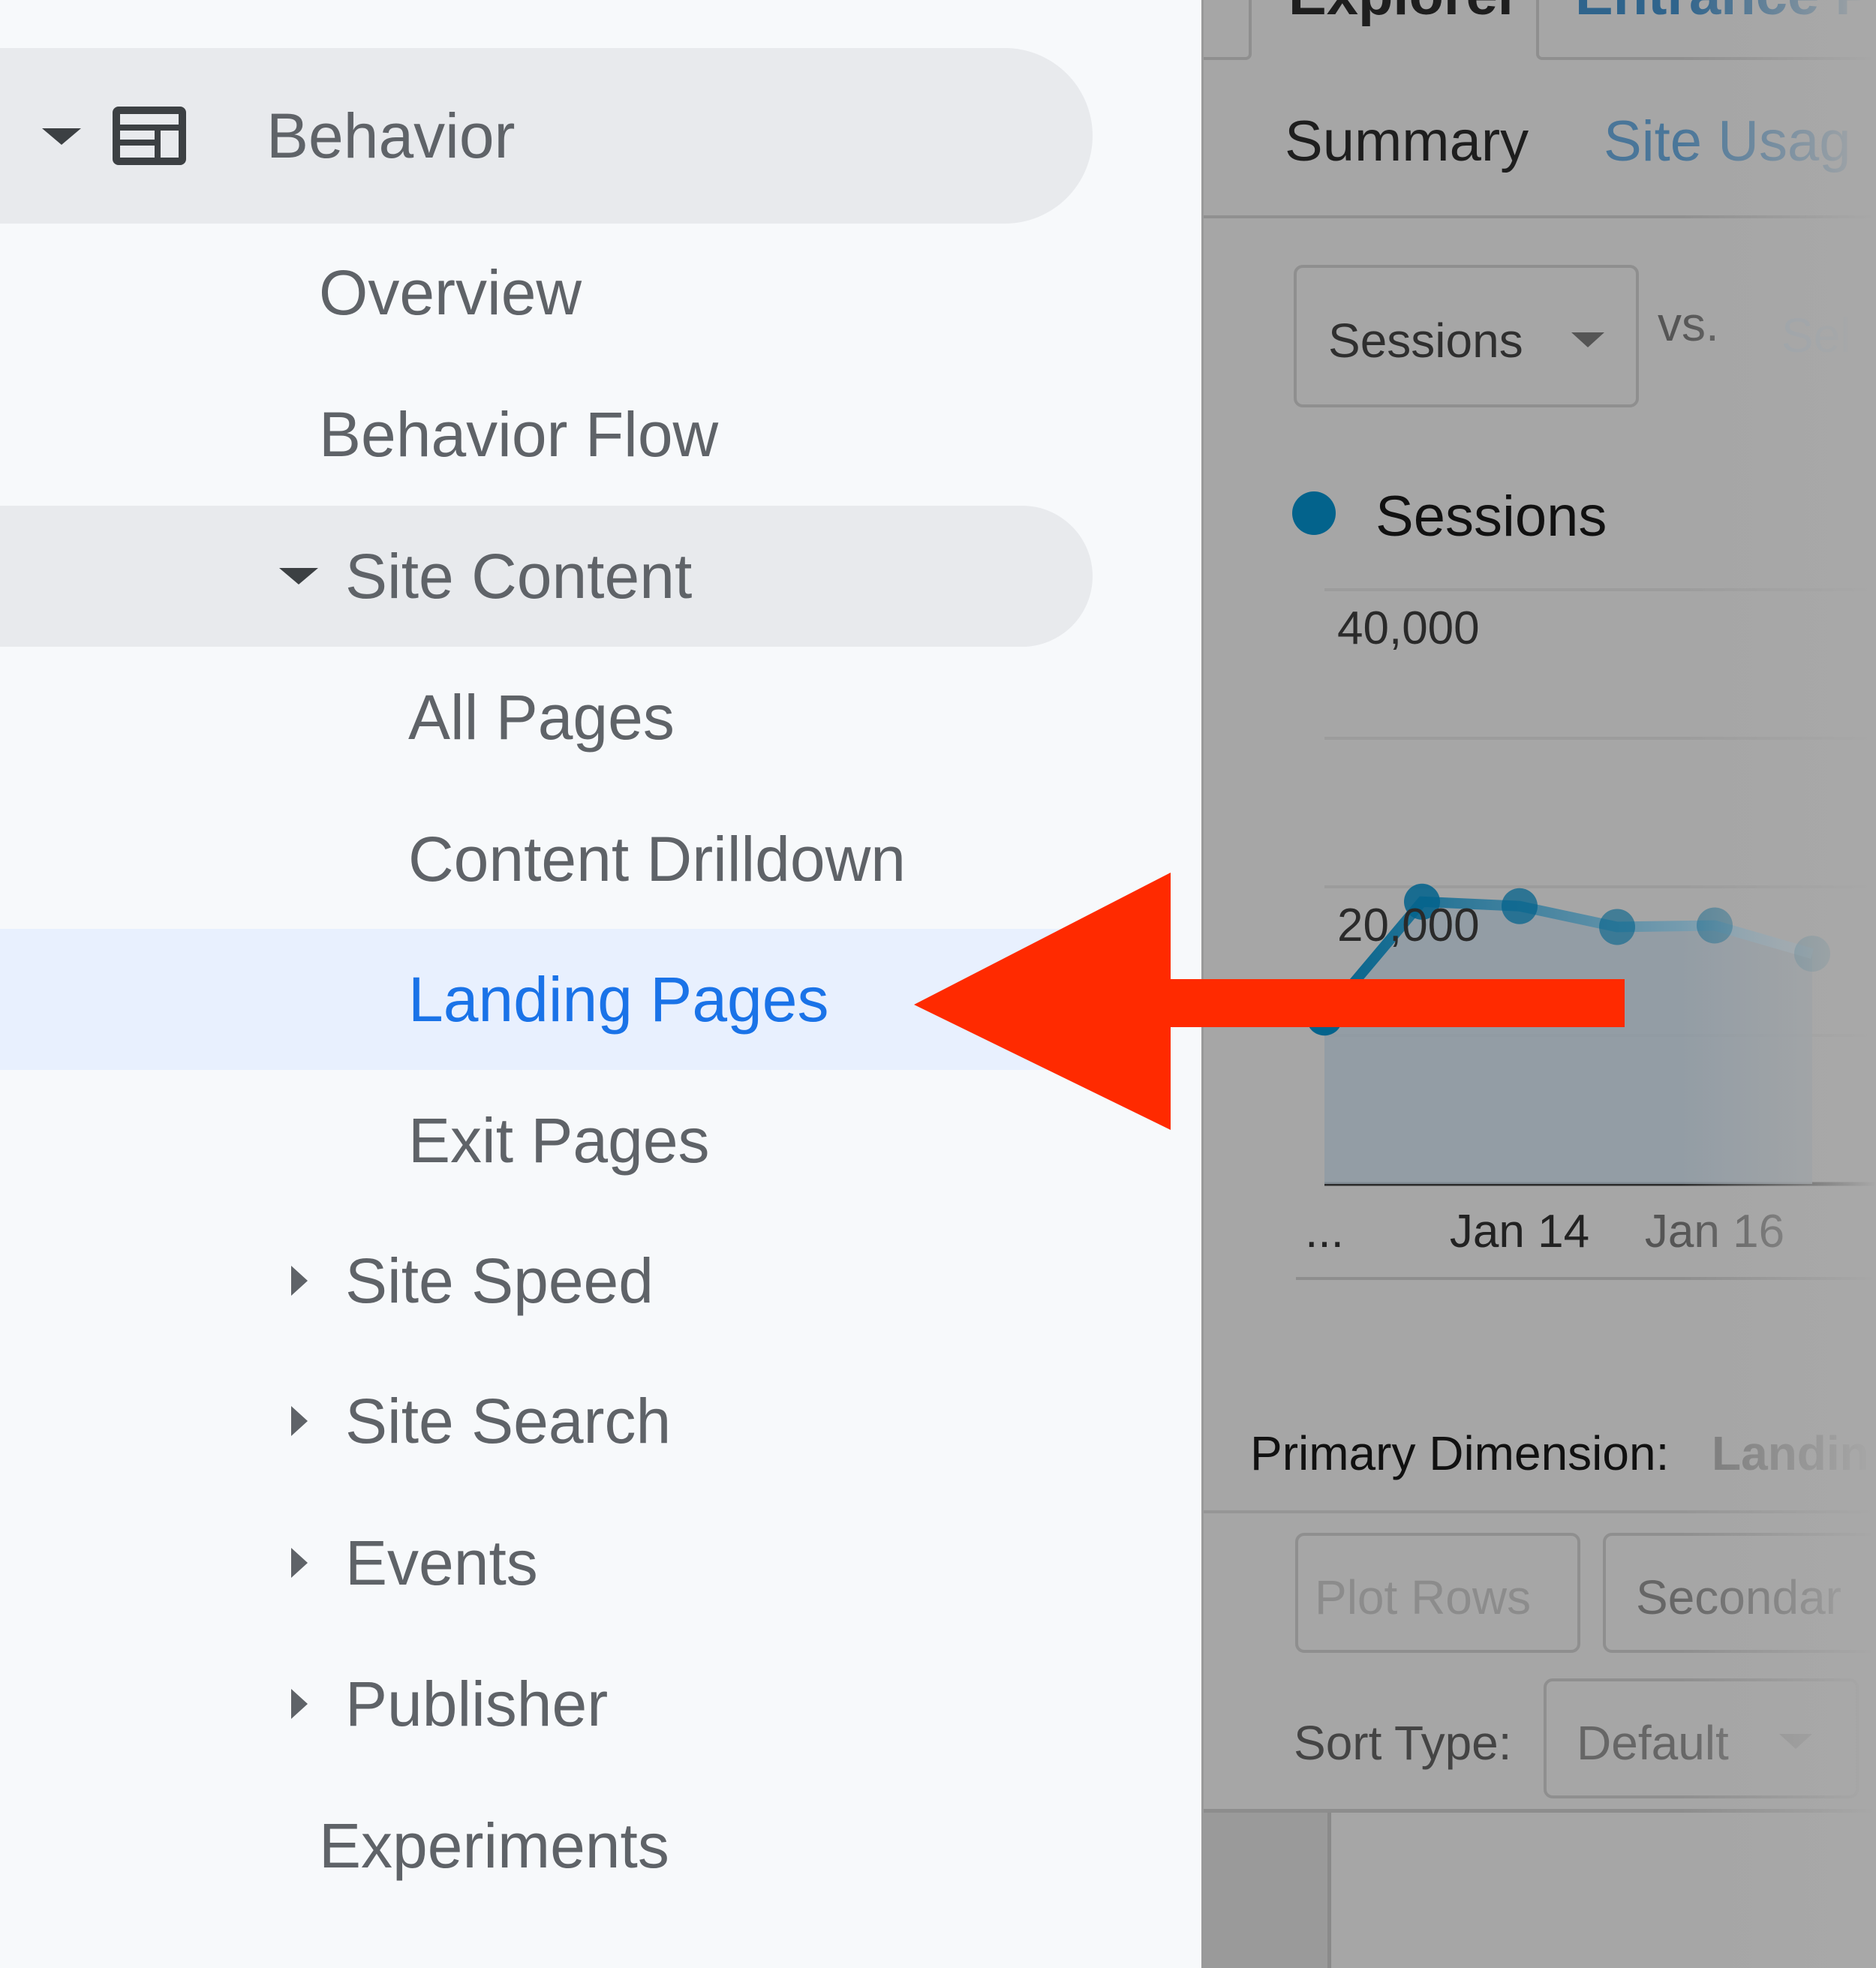 The height and width of the screenshot is (1968, 1876). What do you see at coordinates (1738, 1597) in the screenshot?
I see `secondary-dimension-label: Secondar` at bounding box center [1738, 1597].